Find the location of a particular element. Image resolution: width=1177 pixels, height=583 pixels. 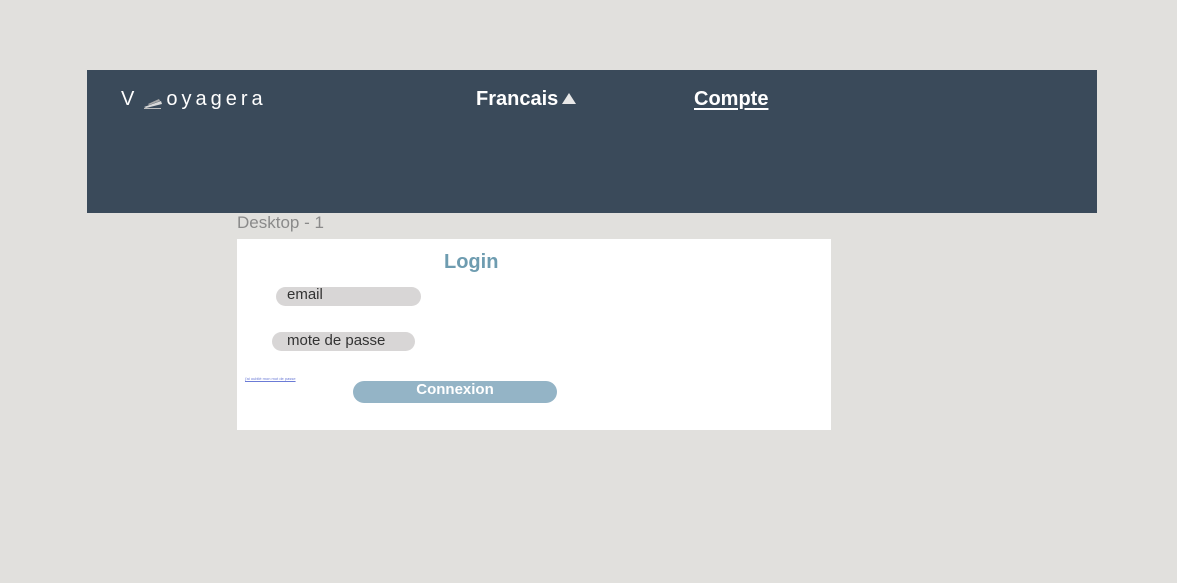

password-field: mote de passe is located at coordinates (343, 341).